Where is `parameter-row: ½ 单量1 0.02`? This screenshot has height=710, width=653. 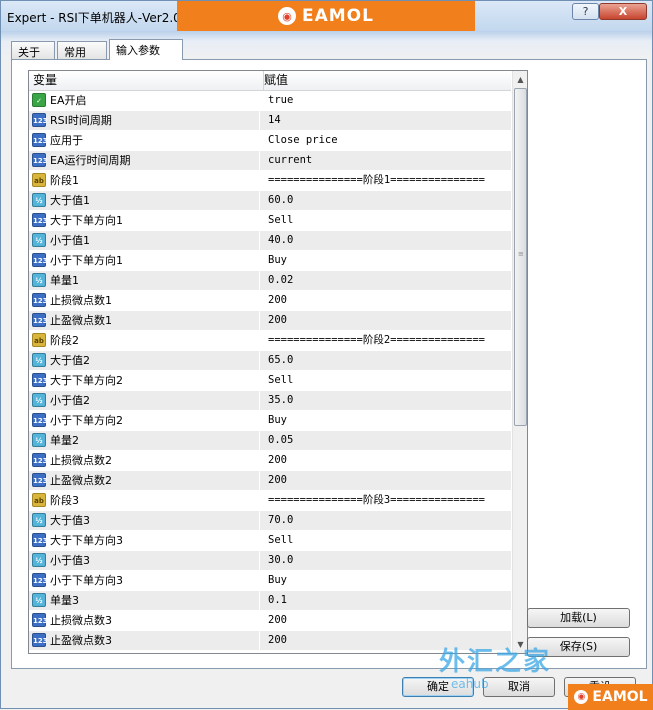 parameter-row: ½ 单量1 0.02 is located at coordinates (270, 281).